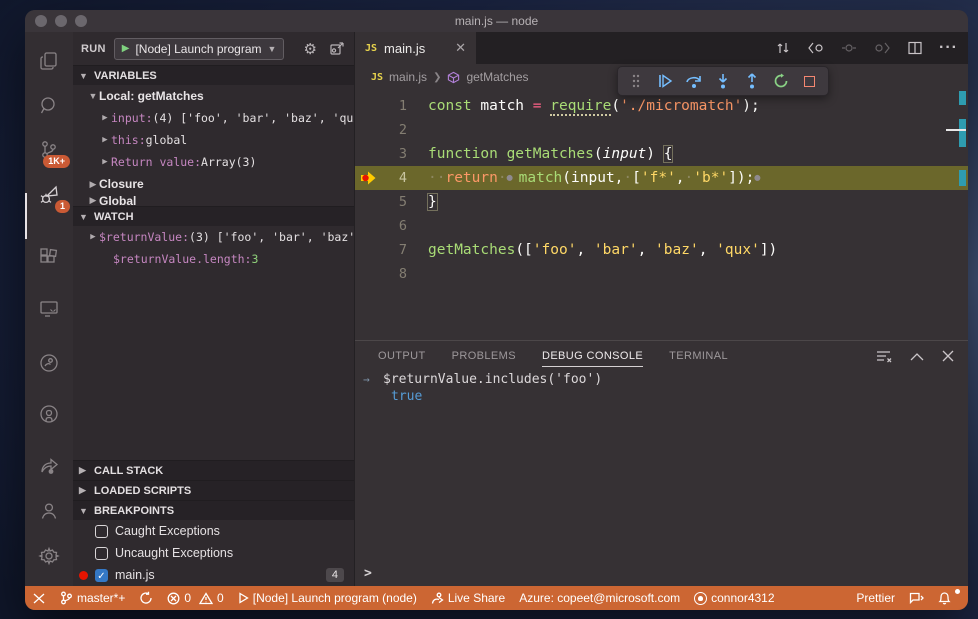 This screenshot has height=619, width=978. I want to click on problems-status: 0 0, so click(195, 598).